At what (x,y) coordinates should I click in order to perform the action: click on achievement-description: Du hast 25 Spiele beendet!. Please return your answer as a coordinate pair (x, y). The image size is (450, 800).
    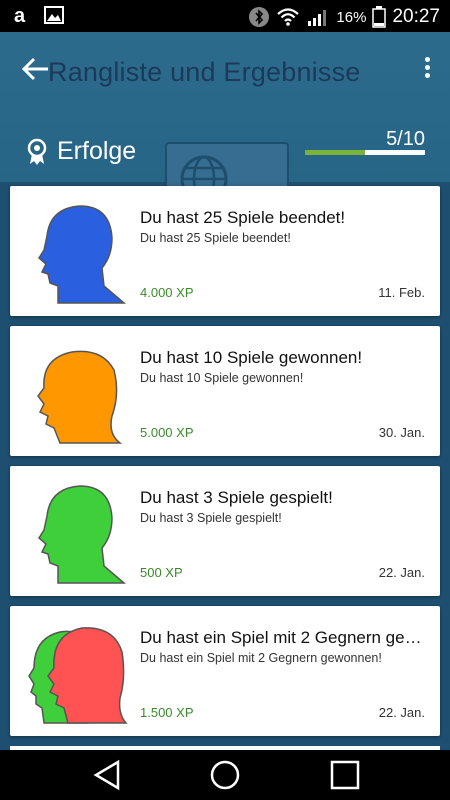
    Looking at the image, I should click on (215, 238).